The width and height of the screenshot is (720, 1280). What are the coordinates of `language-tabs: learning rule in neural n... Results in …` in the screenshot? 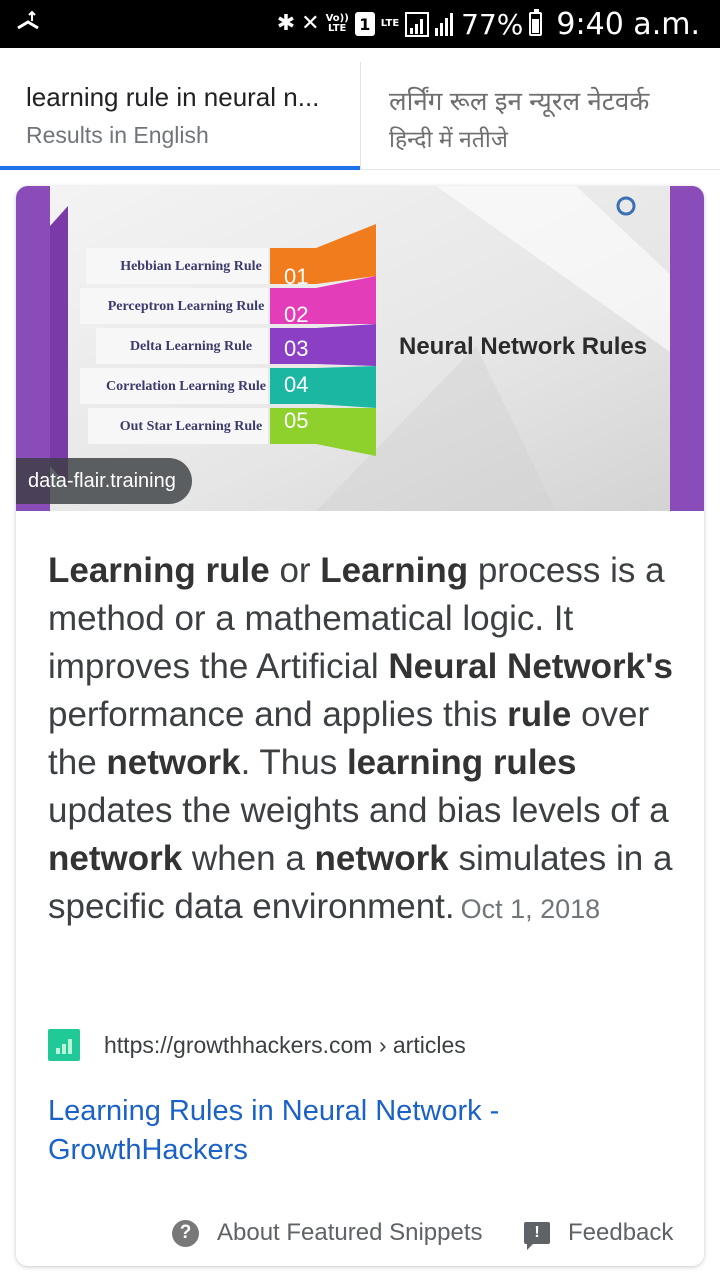 It's located at (360, 116).